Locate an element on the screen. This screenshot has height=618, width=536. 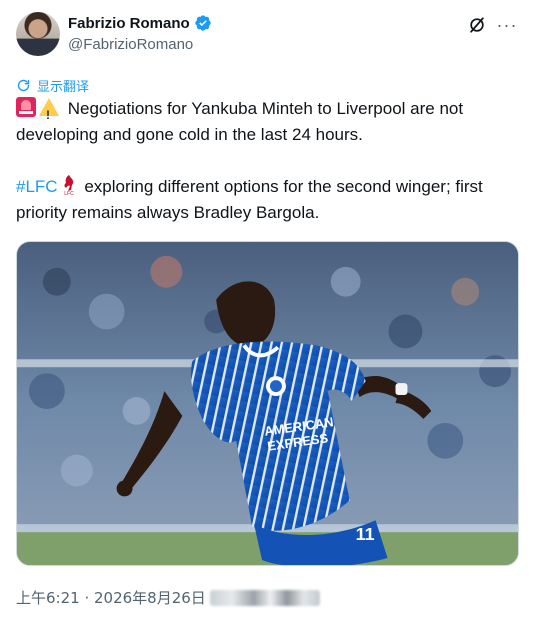
siren-emoji-icon is located at coordinates (26, 107).